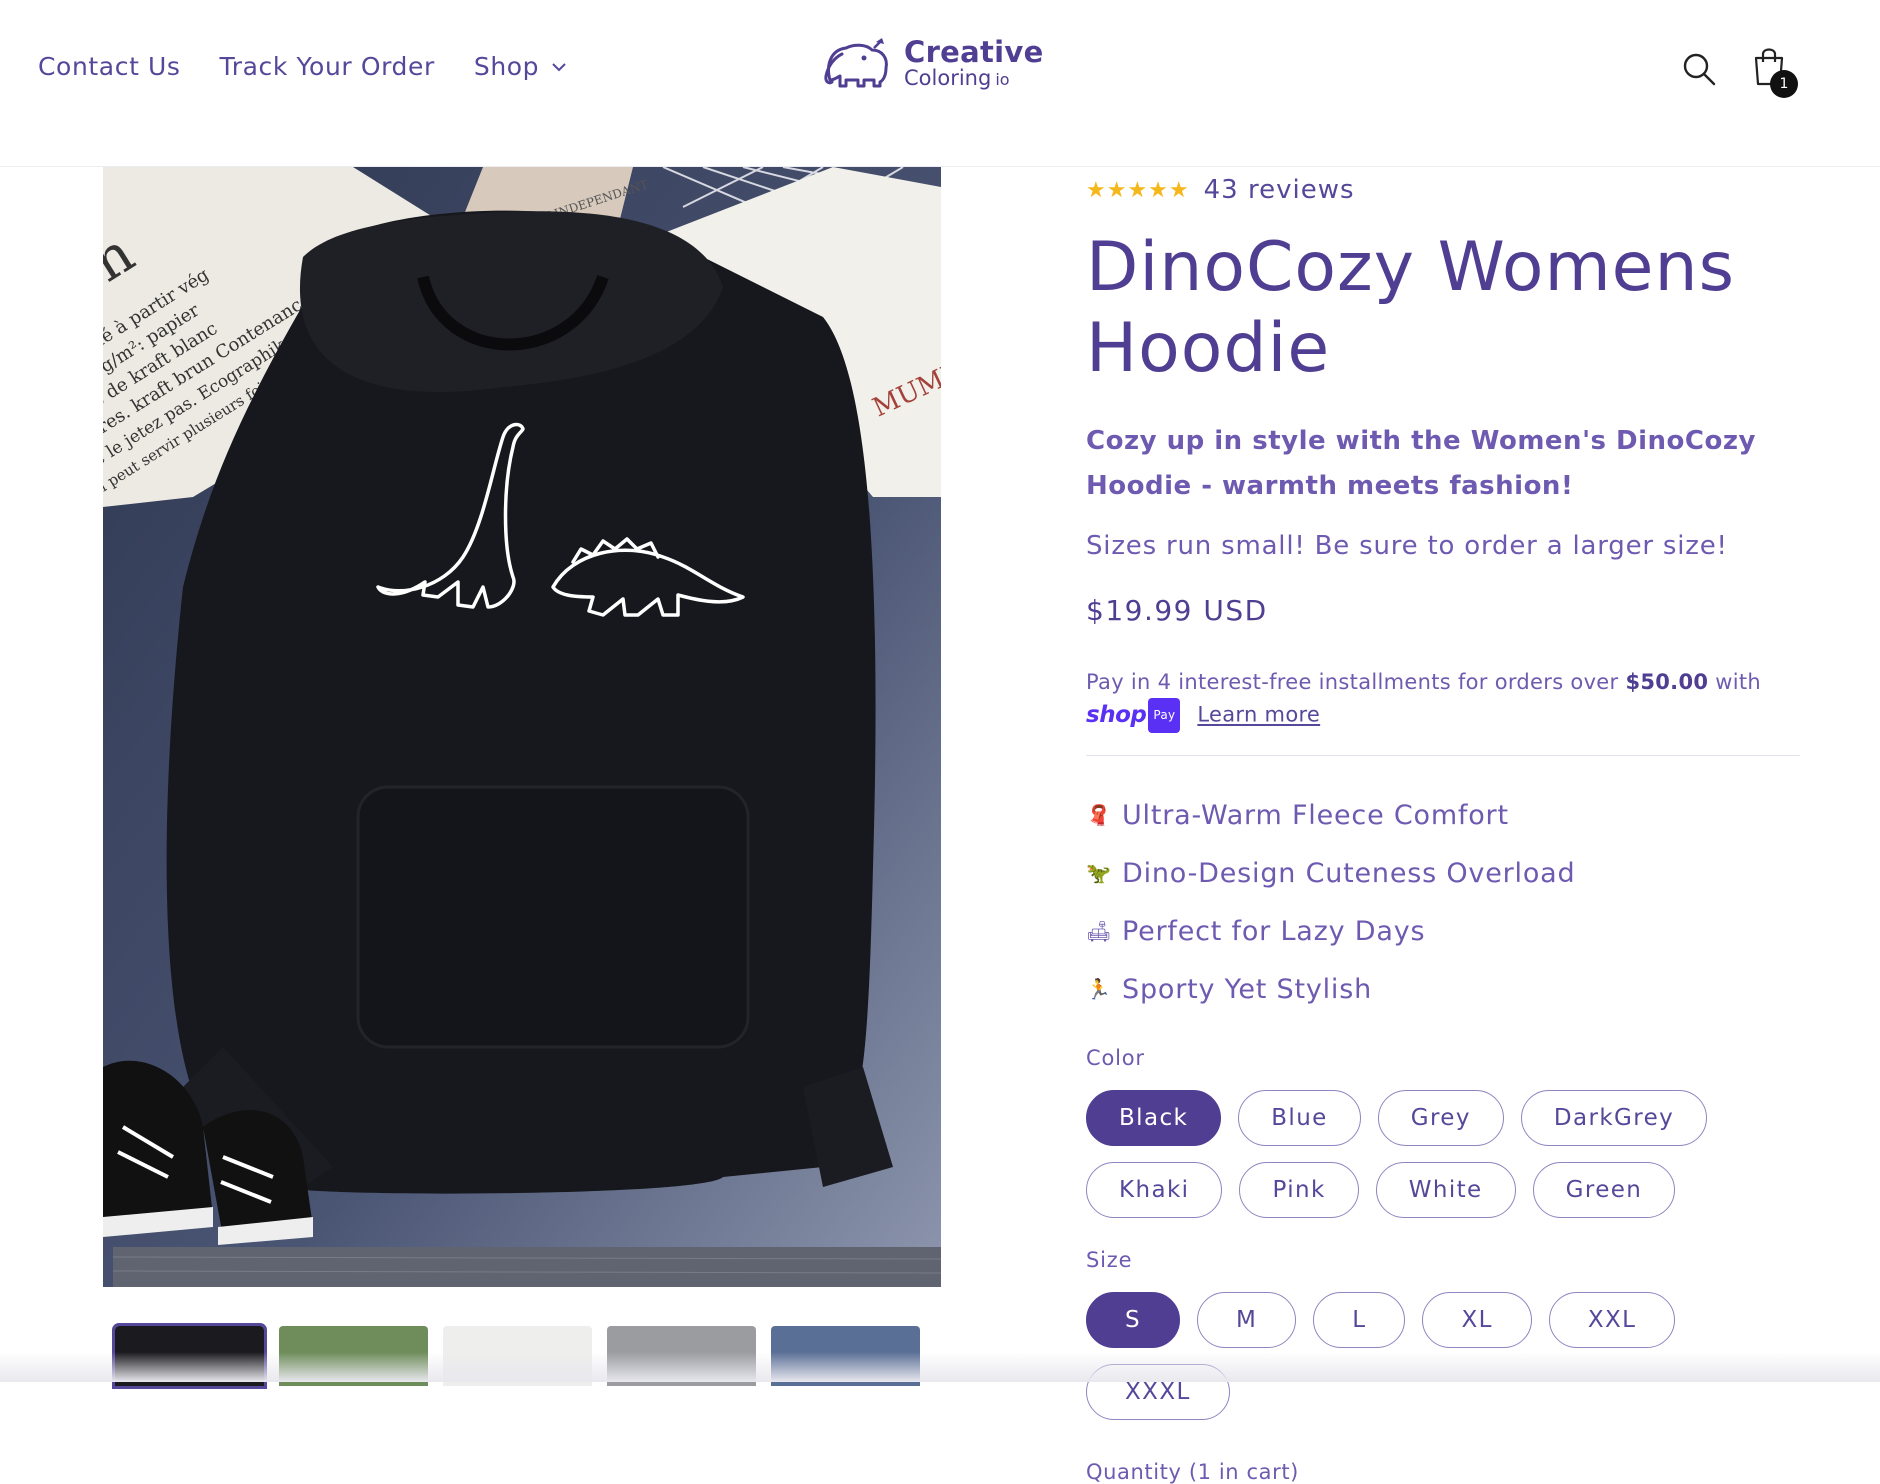 This screenshot has height=1484, width=1880. What do you see at coordinates (1177, 610) in the screenshot?
I see `product-price: $19.99 USD` at bounding box center [1177, 610].